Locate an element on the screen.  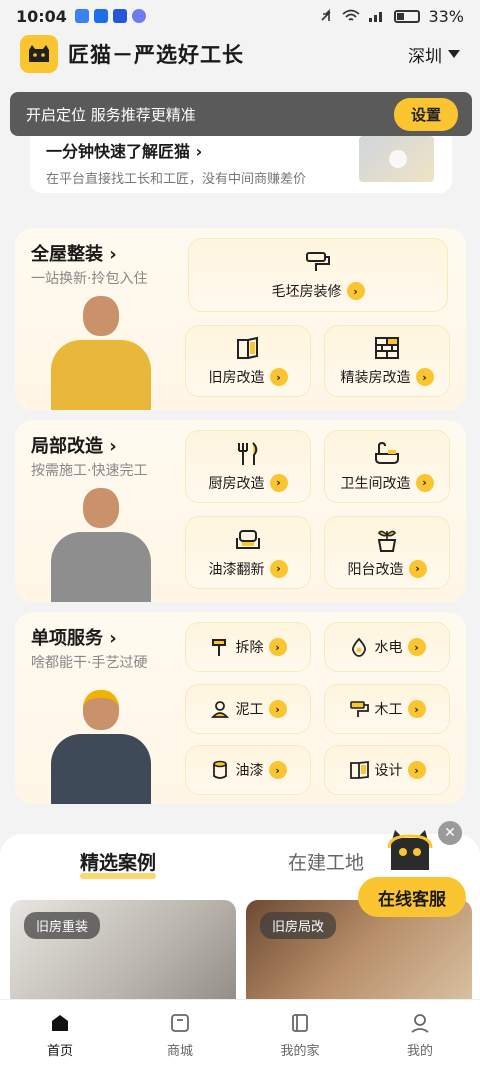
section-title: 全屋整装 is located at coordinates (74, 253).